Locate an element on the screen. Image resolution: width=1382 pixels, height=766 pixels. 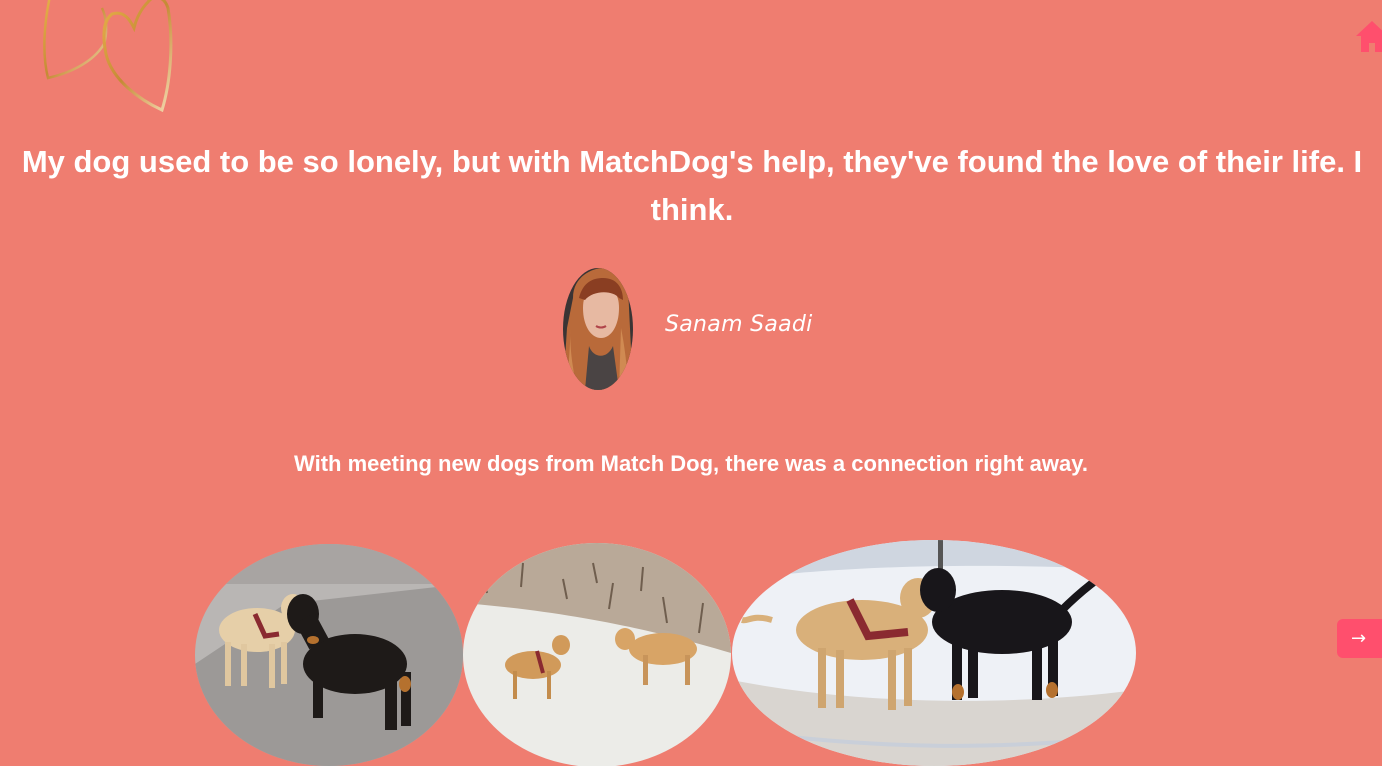
dogs-in-snowy-field-photo is located at coordinates (597, 654).